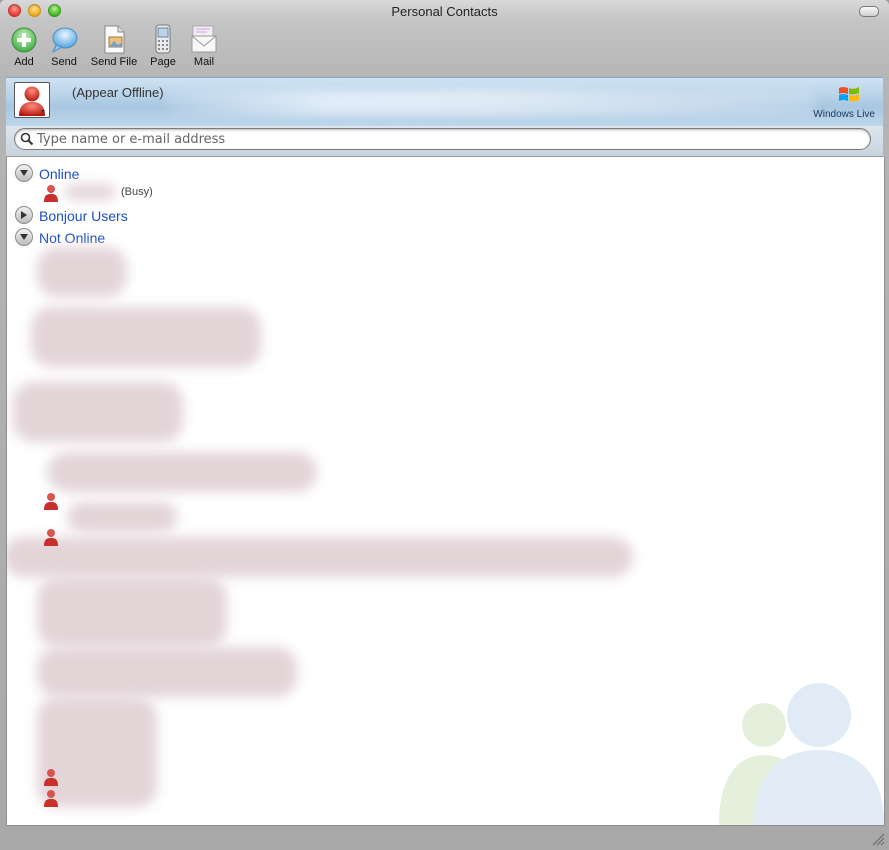  I want to click on profile-banner: (Appear Offline) Windows Live, so click(444, 102).